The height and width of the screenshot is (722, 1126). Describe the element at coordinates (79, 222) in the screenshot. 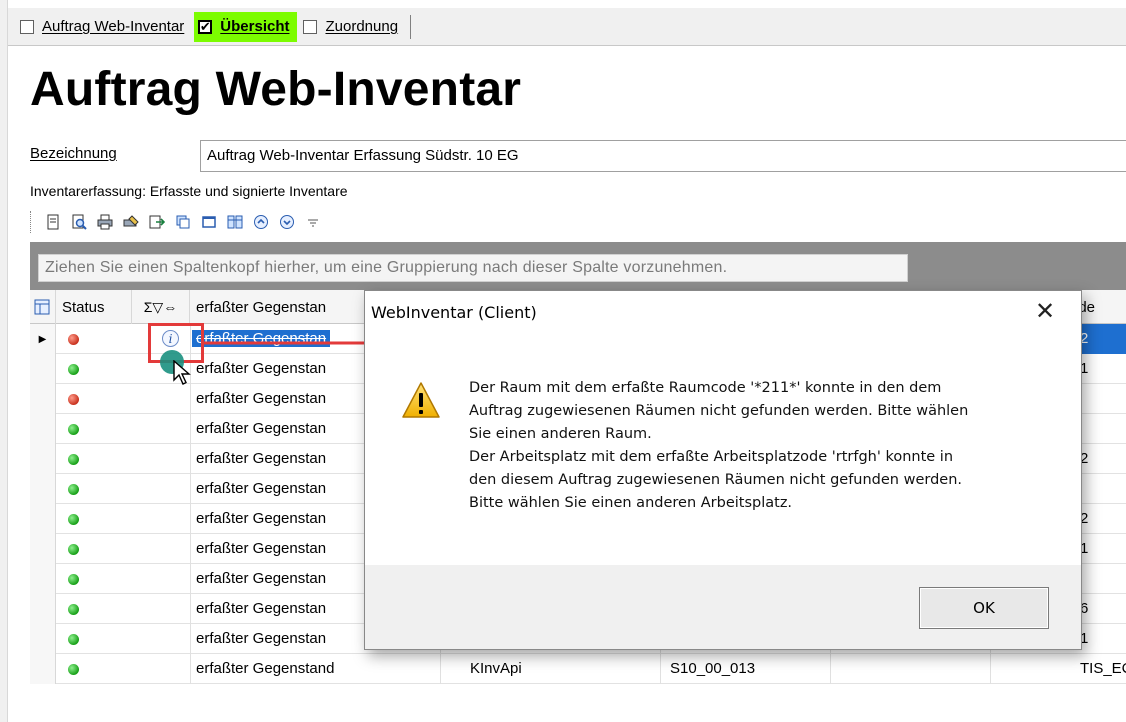

I see `preview-icon` at that location.